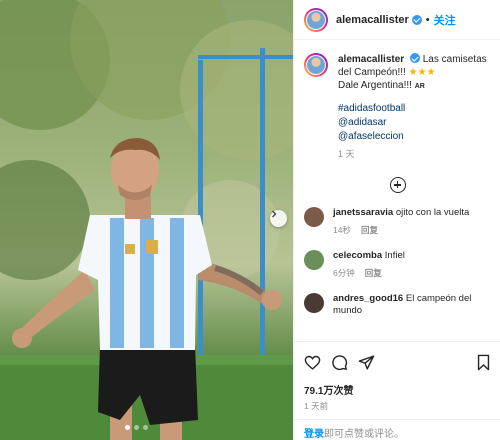  I want to click on comment-text: Infiel, so click(394, 255).